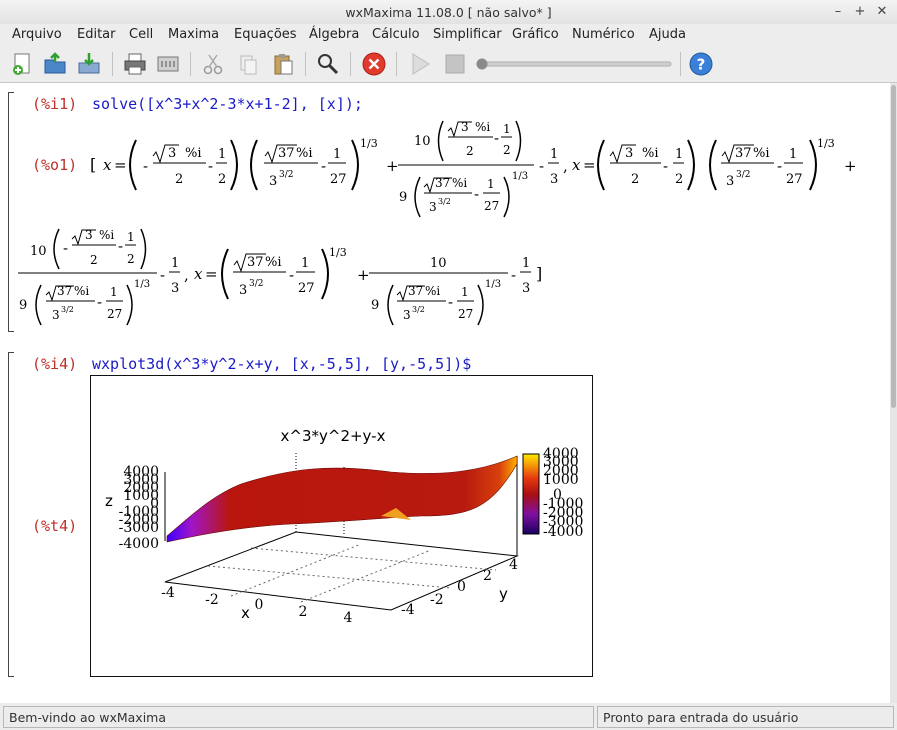  Describe the element at coordinates (11, 514) in the screenshot. I see `cell-bracket` at that location.